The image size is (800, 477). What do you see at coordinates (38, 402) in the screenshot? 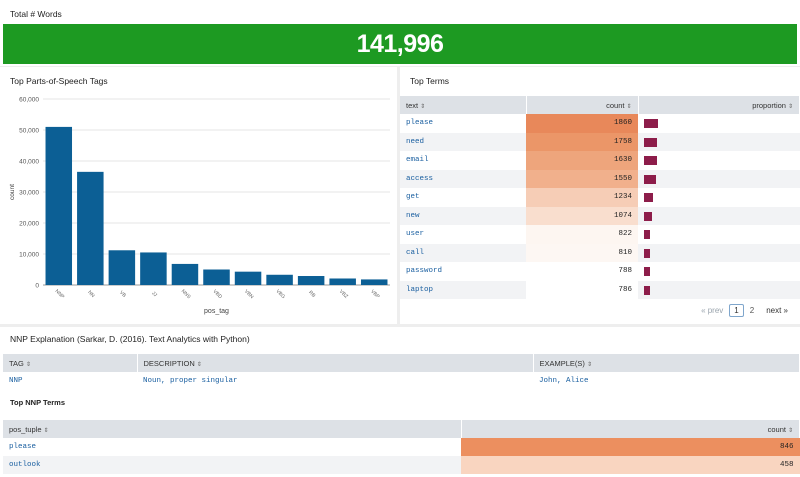
I see `top-nnp-terms-title: Top NNP Terms` at bounding box center [38, 402].